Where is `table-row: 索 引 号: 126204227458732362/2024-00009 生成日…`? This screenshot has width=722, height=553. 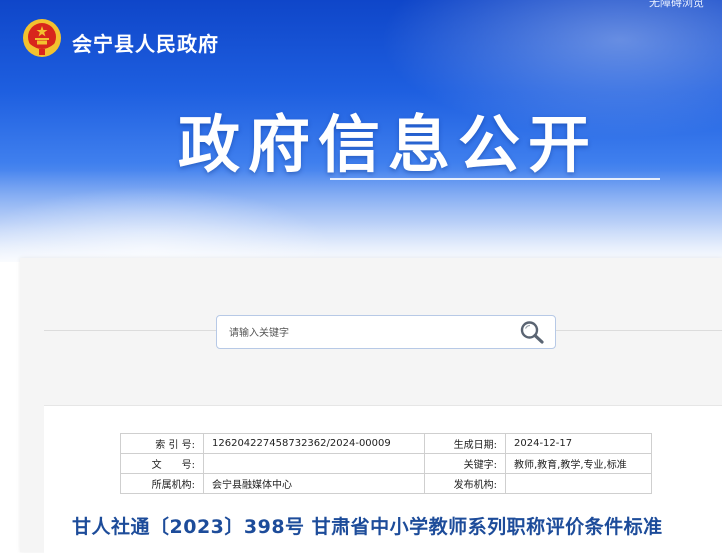
table-row: 索 引 号: 126204227458732362/2024-00009 生成日… is located at coordinates (386, 443).